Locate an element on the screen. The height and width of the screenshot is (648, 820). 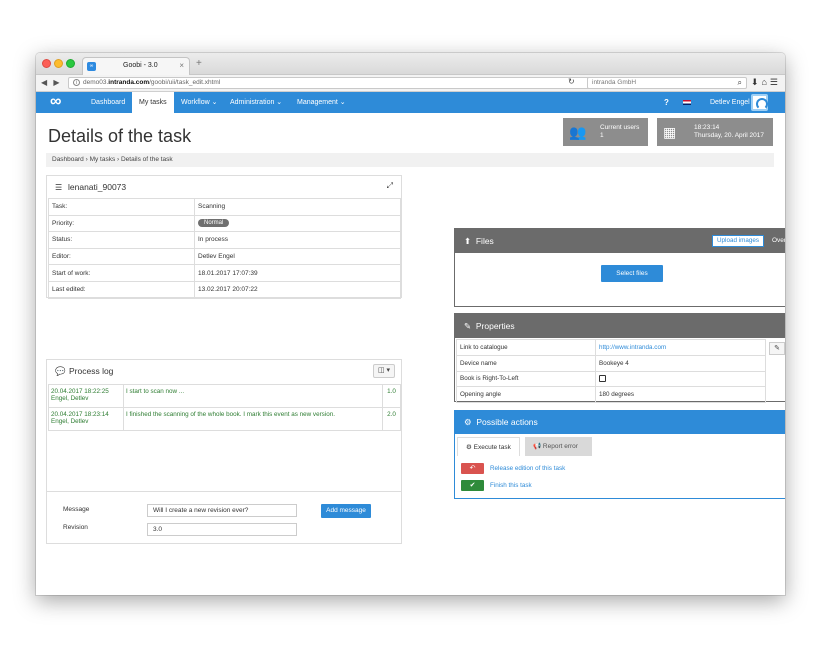
revision-input: 3.0 is located at coordinates (222, 529).